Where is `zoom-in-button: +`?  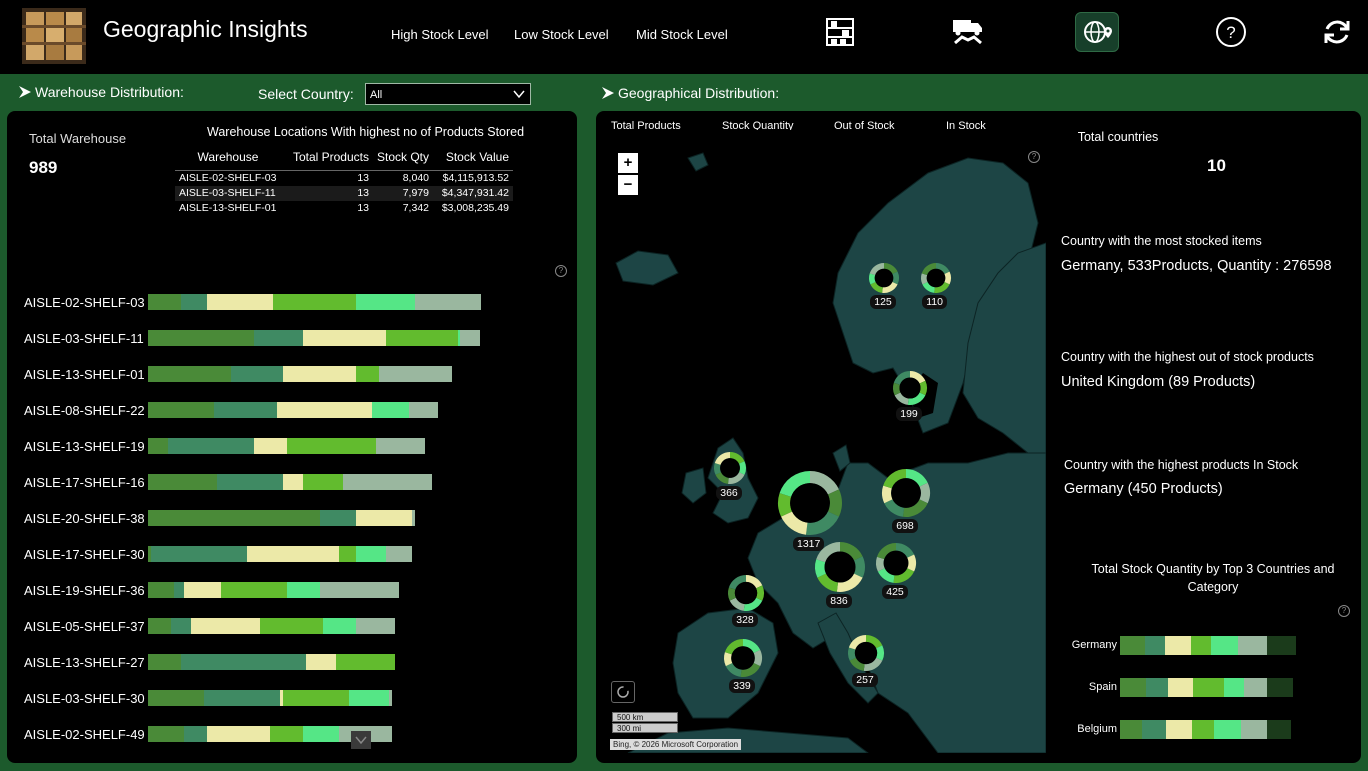 zoom-in-button: + is located at coordinates (628, 163).